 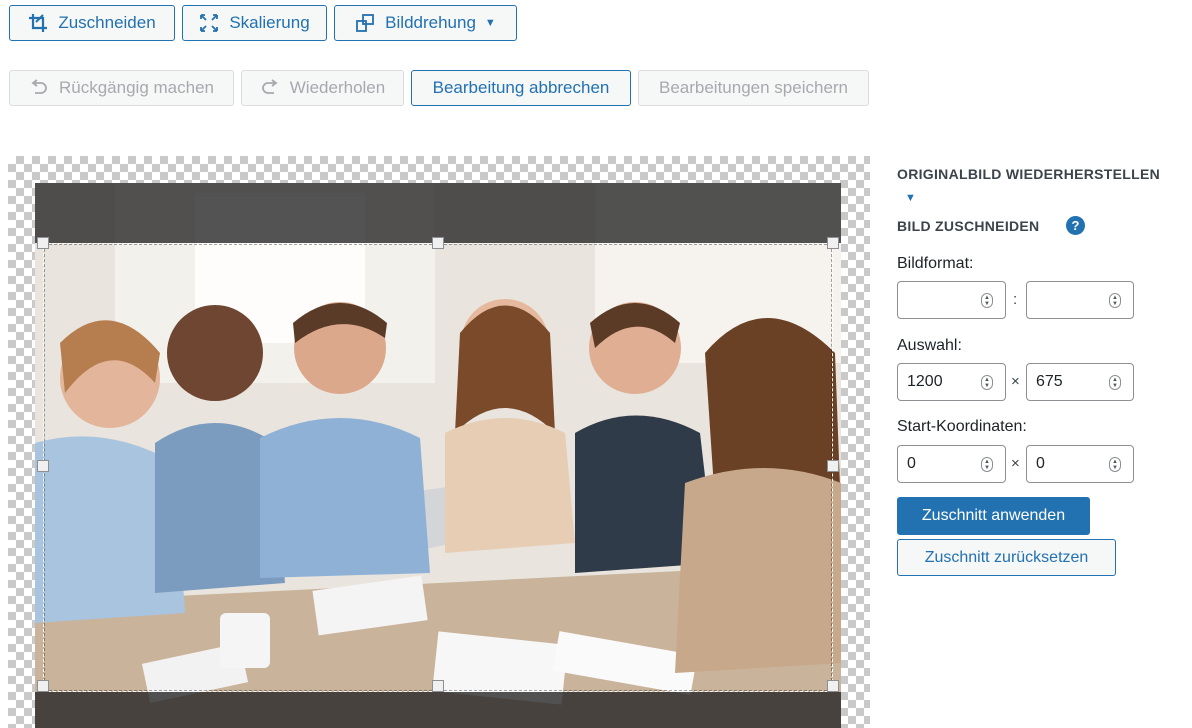 What do you see at coordinates (968, 226) in the screenshot?
I see `crop-section-heading: BILD ZUSCHNEIDEN` at bounding box center [968, 226].